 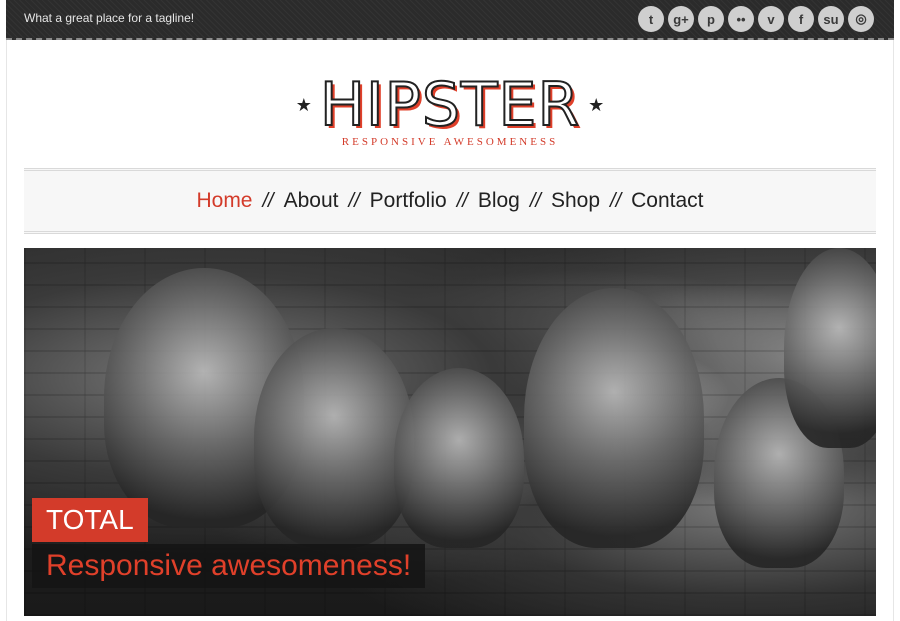 What do you see at coordinates (651, 19) in the screenshot?
I see `twitter-icon: t` at bounding box center [651, 19].